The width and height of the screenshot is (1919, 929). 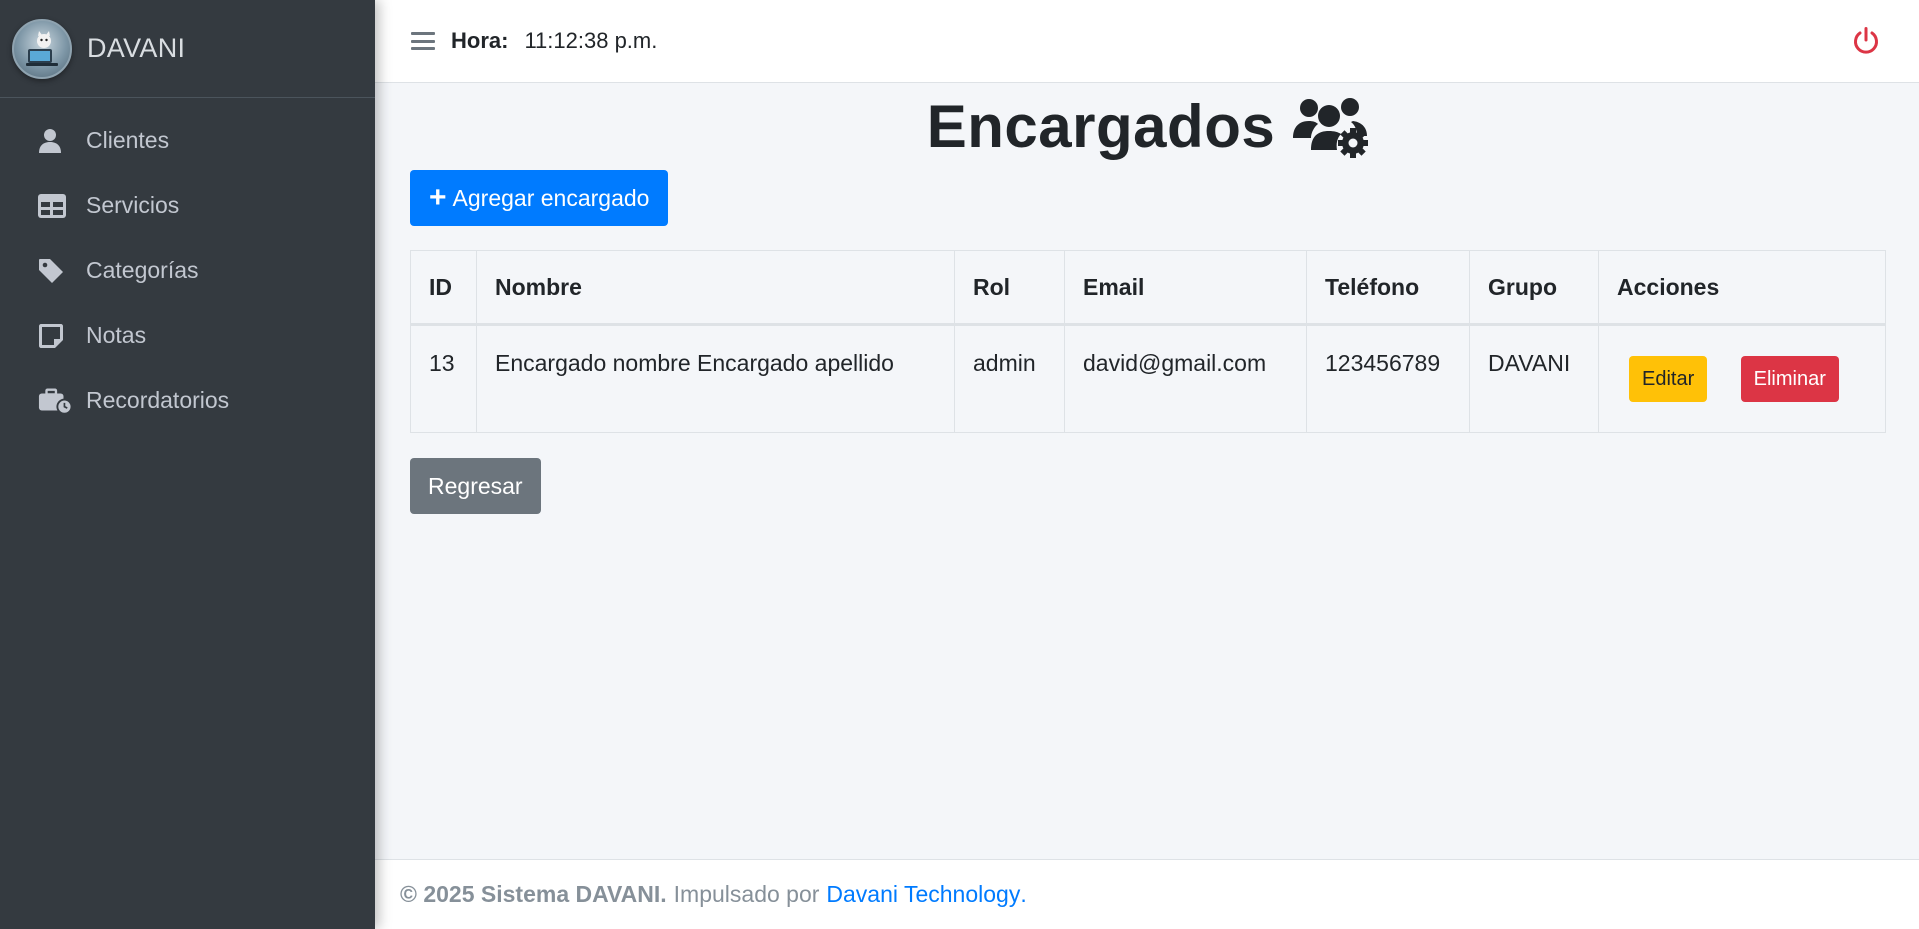 What do you see at coordinates (591, 40) in the screenshot?
I see `clock-value: 11:12:38 p.m.` at bounding box center [591, 40].